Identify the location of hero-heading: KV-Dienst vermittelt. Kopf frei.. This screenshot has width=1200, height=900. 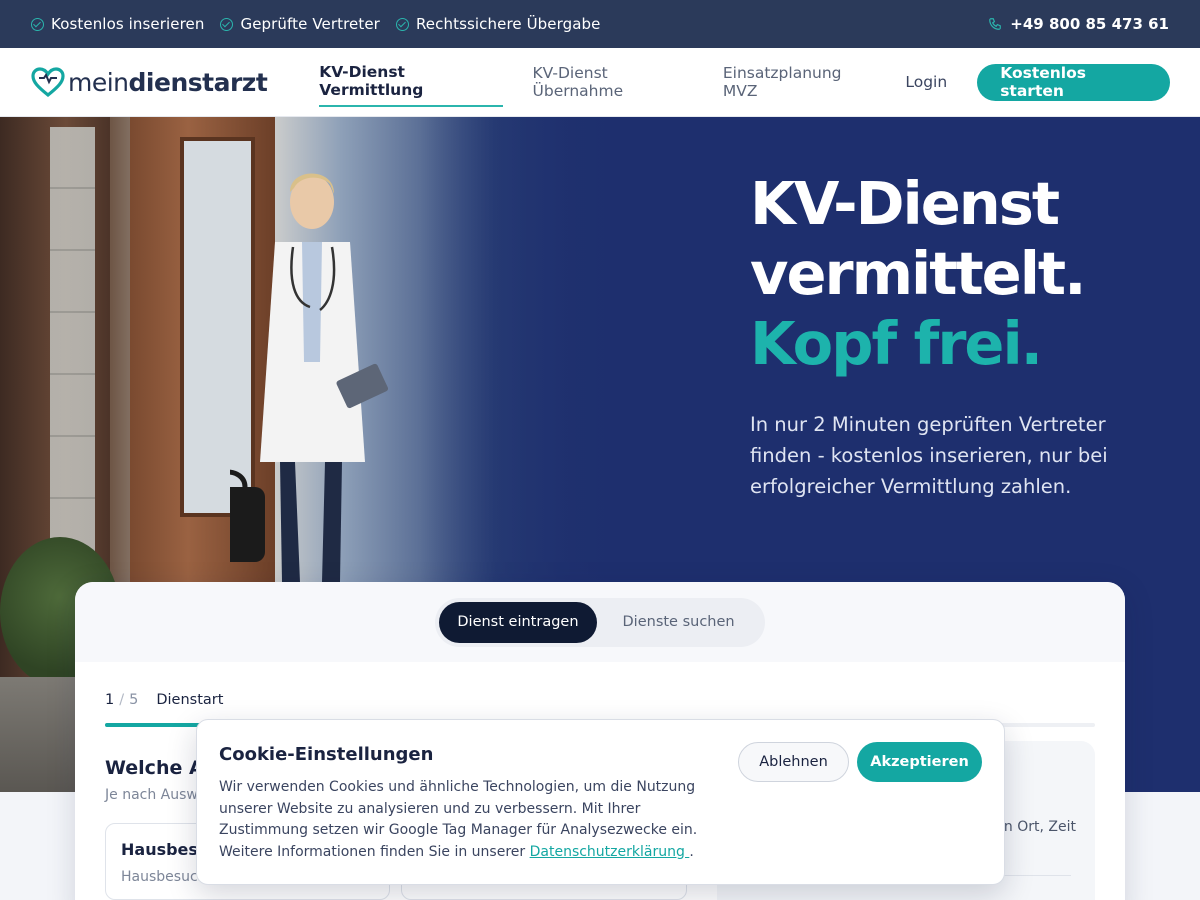
(918, 274).